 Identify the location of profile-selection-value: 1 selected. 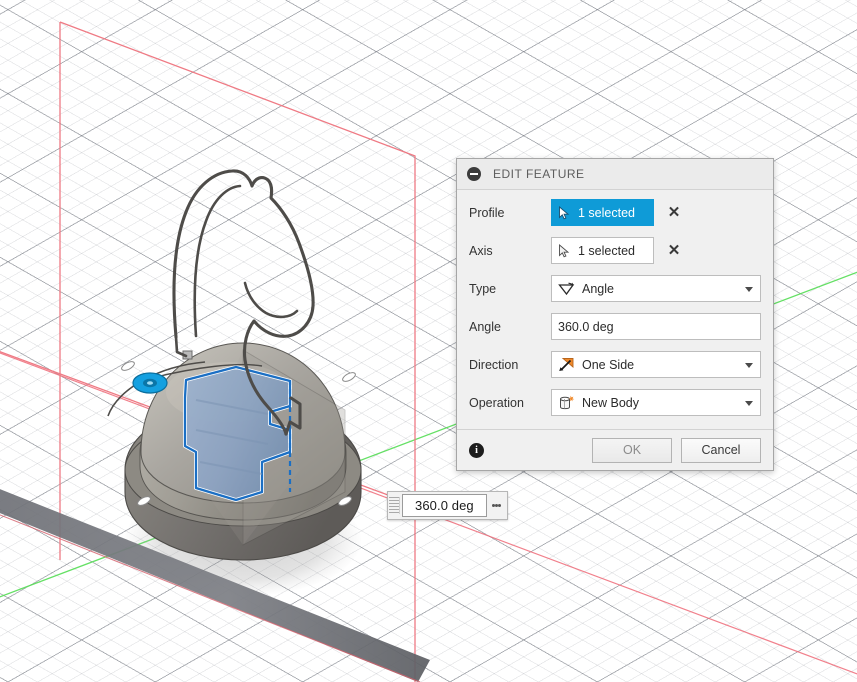
(606, 212).